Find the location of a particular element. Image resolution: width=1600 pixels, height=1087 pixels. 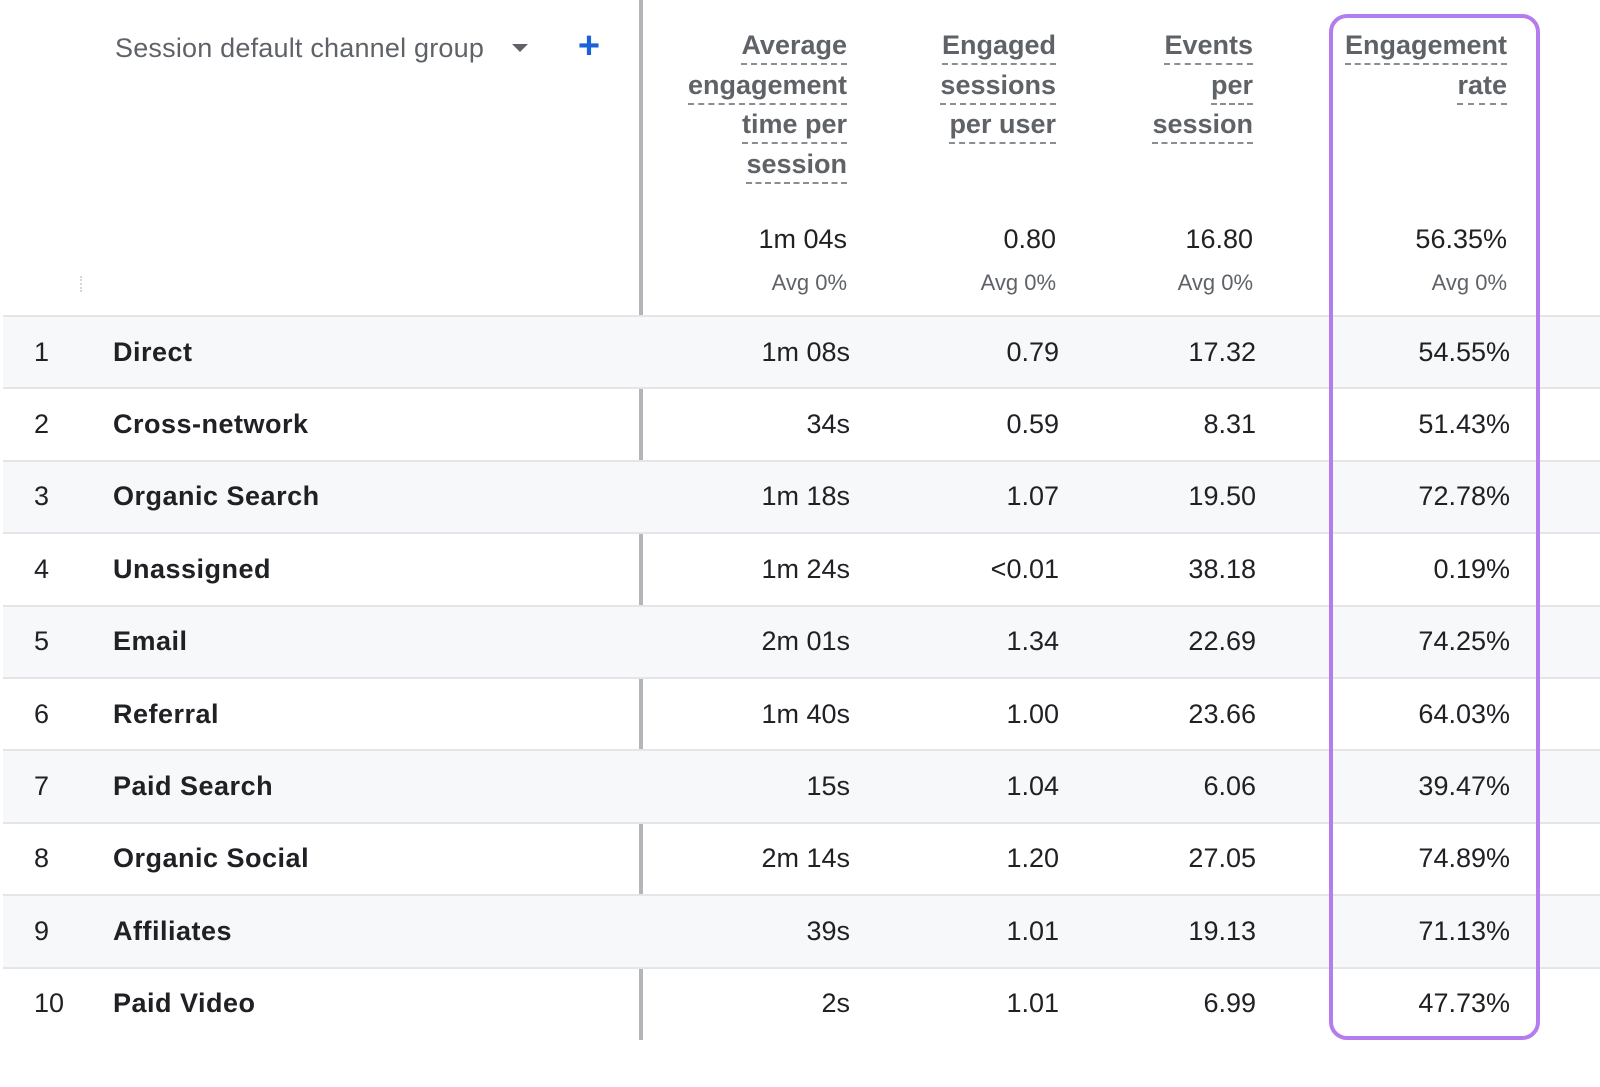

table-row: 10 Paid Video 2s 1.01 6.99 47.73% is located at coordinates (801, 1002).